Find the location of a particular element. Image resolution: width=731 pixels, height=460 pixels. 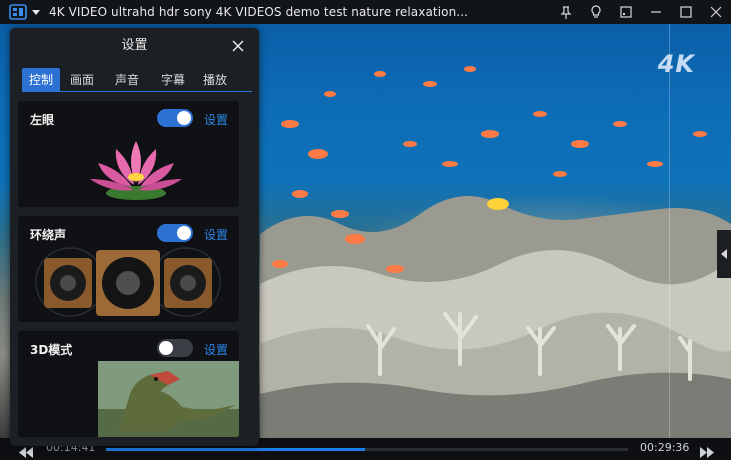

pin-button is located at coordinates (566, 12).